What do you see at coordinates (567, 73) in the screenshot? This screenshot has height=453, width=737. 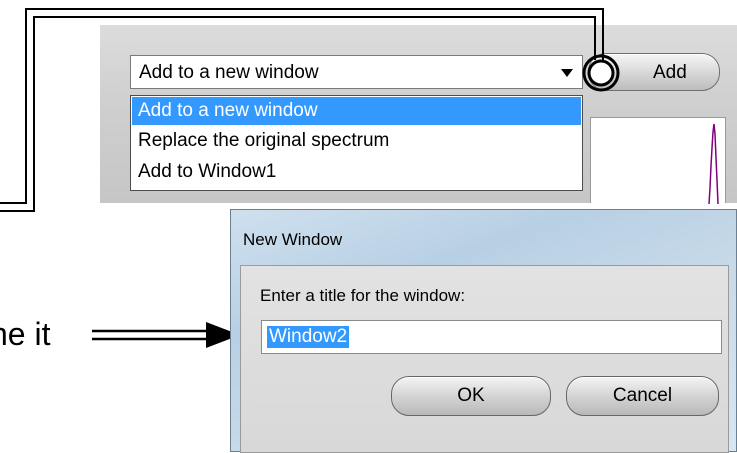 I see `dropdown-arrow-icon` at bounding box center [567, 73].